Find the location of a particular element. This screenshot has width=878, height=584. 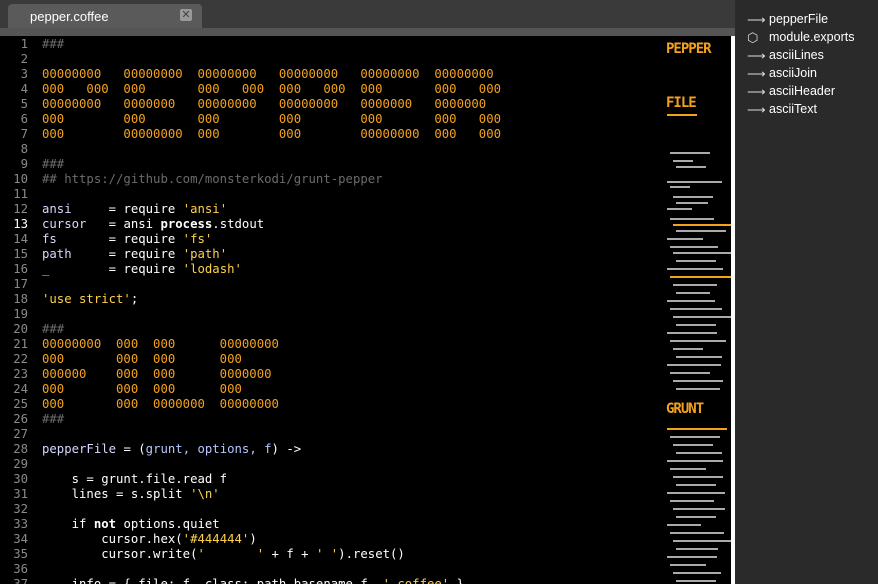

code-text: cursor = ansi process.stdout is located at coordinates (153, 224).